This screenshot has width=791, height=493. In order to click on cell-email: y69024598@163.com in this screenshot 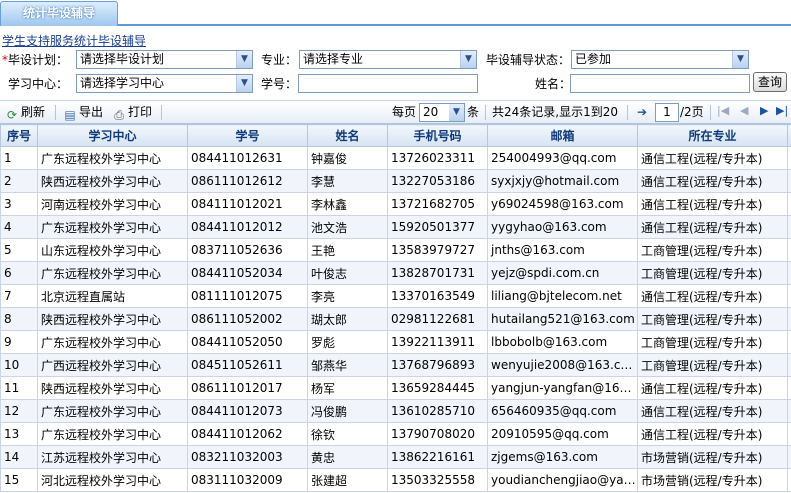, I will do `click(562, 204)`.